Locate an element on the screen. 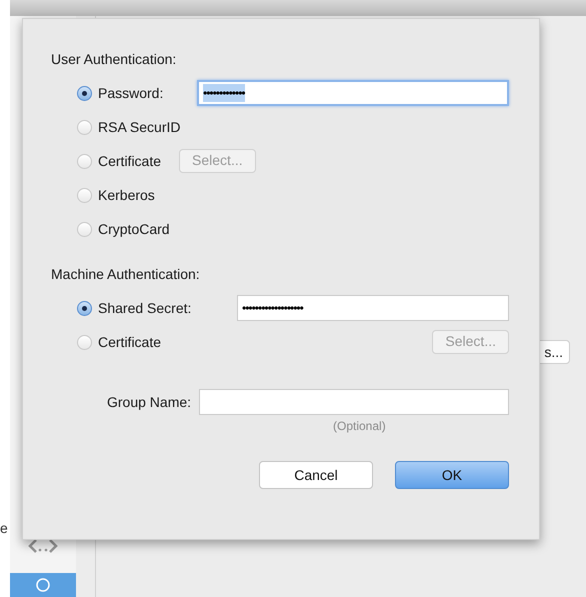 This screenshot has height=597, width=586. option-label: RSA SecurID is located at coordinates (139, 127).